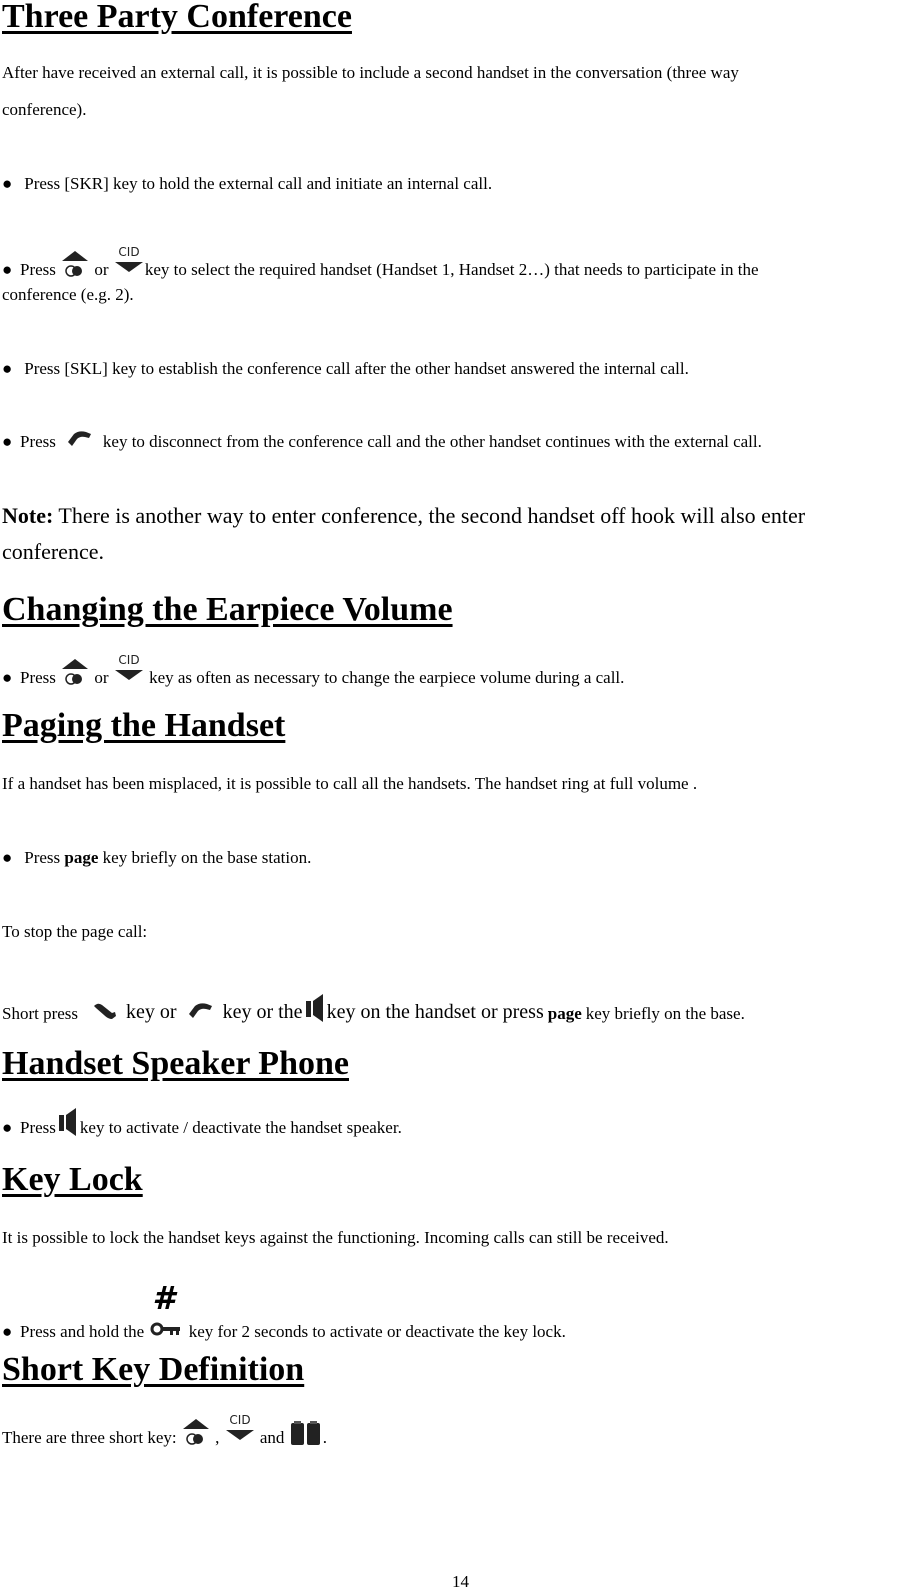 Image resolution: width=921 pixels, height=1593 pixels. What do you see at coordinates (324, 1437) in the screenshot?
I see `period: .` at bounding box center [324, 1437].